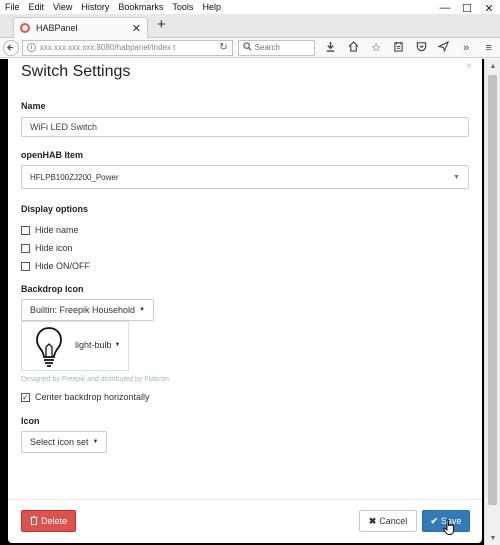 The width and height of the screenshot is (500, 545). Describe the element at coordinates (434, 520) in the screenshot. I see `checkmark-icon: ✔` at that location.